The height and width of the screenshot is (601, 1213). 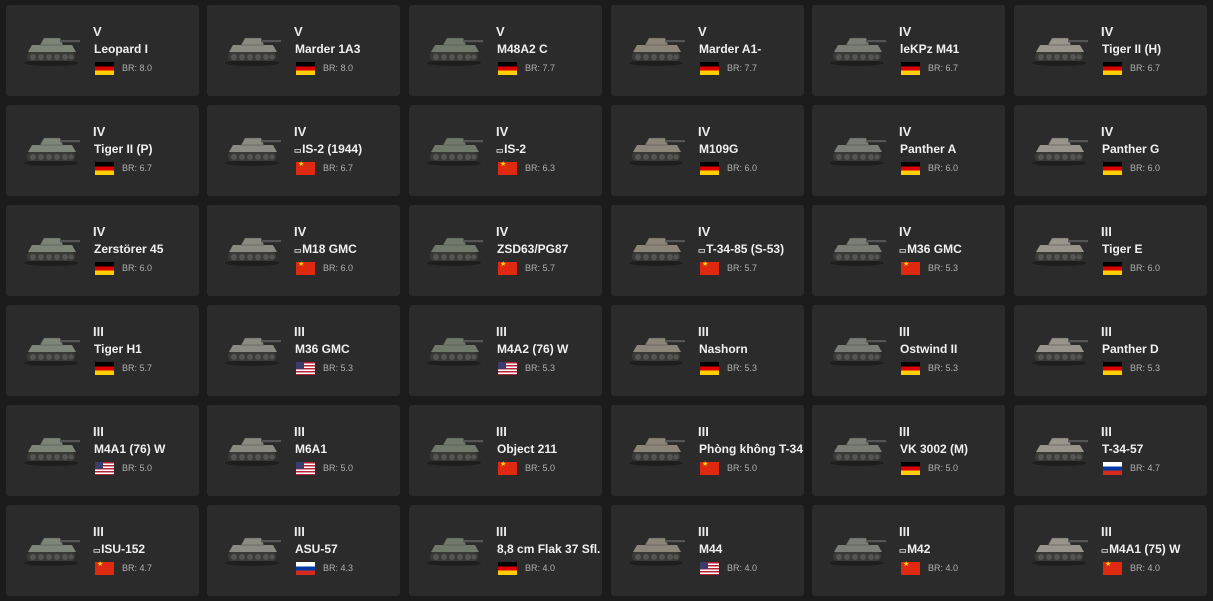 I want to click on vehicle-card: III M6A1 BR: 5.0, so click(x=303, y=450).